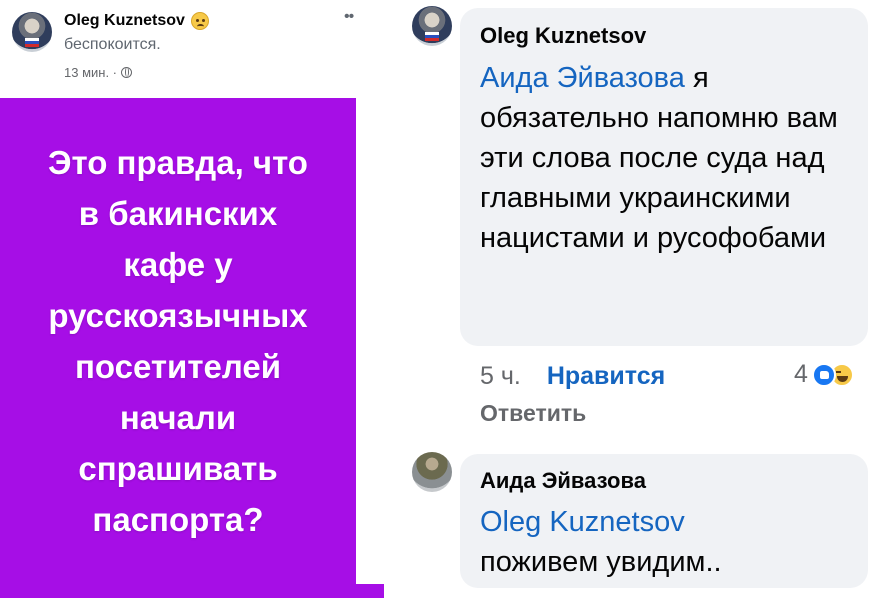 This screenshot has width=882, height=598. Describe the element at coordinates (192, 591) in the screenshot. I see `post-image-bottom-strip` at that location.